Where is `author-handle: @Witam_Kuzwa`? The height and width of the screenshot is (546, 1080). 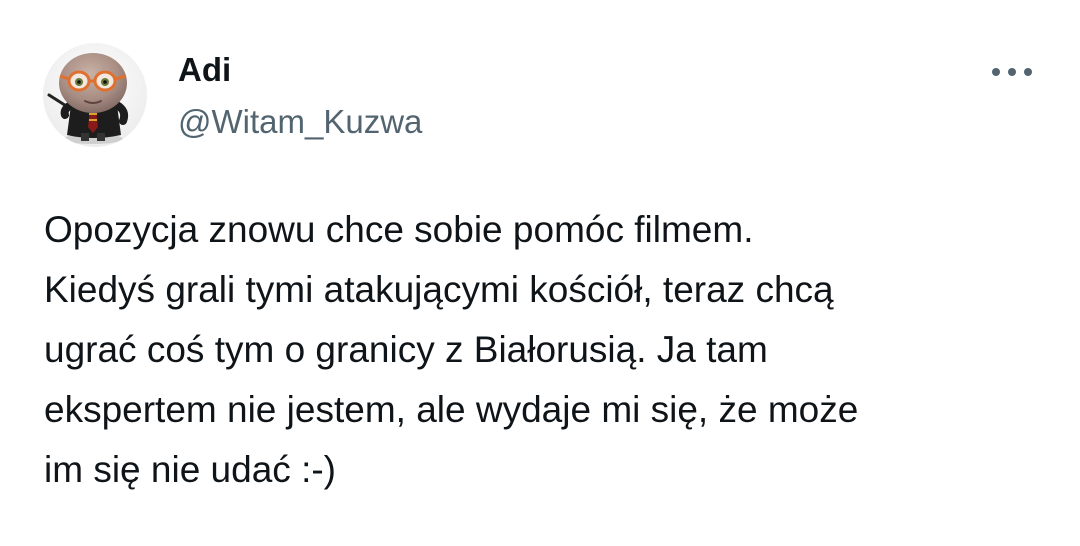
author-handle: @Witam_Kuzwa is located at coordinates (300, 122).